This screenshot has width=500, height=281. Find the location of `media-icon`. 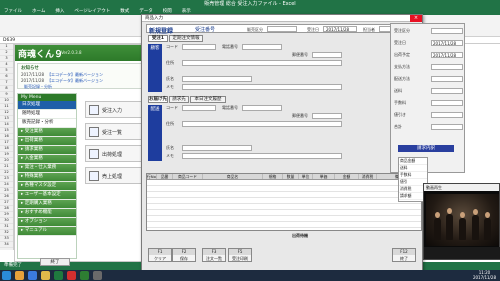

media-icon is located at coordinates (97, 275).